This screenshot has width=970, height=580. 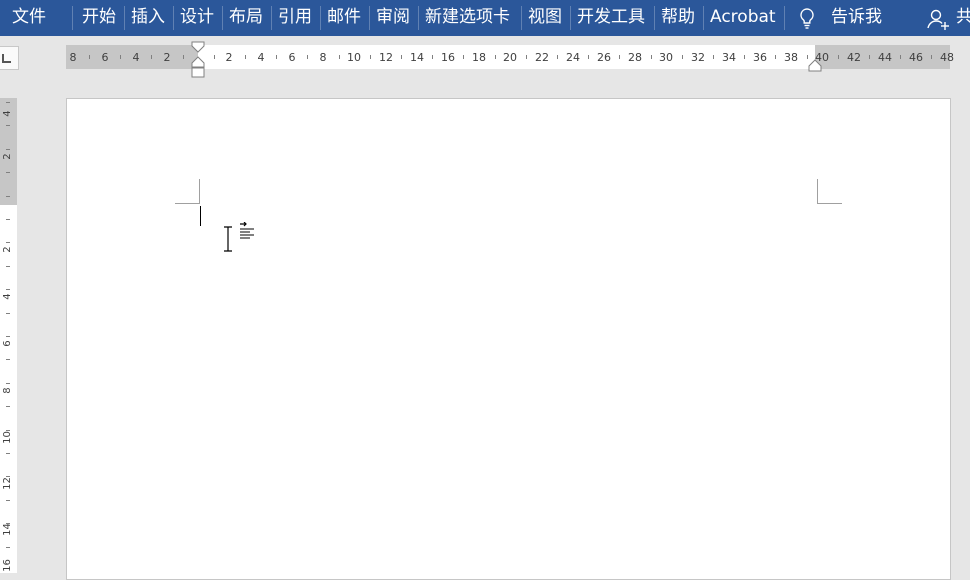 I want to click on ruler-number: 42, so click(x=854, y=57).